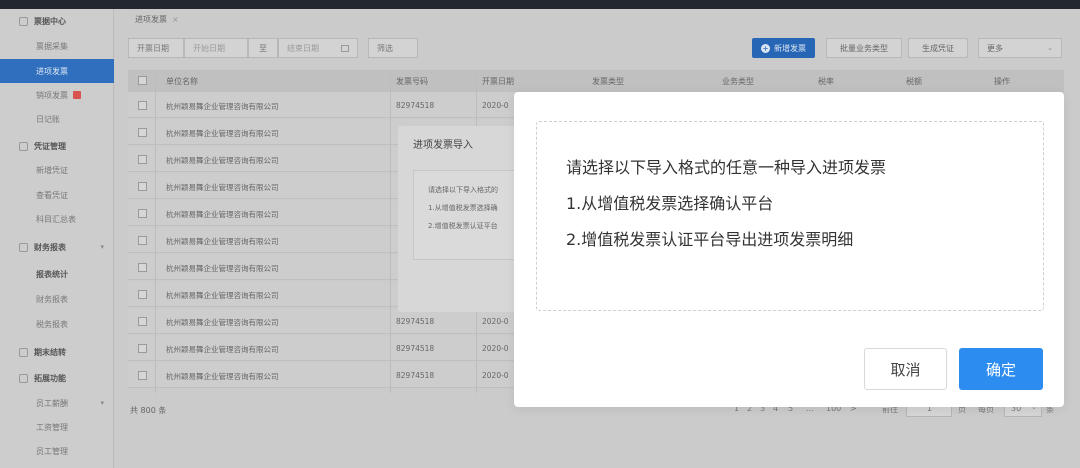 The image size is (1080, 468). What do you see at coordinates (468, 215) in the screenshot?
I see `dialog-body: 请选择以下导入格式的 1.从增值税发票选择确 2.增值税发票认证平台` at bounding box center [468, 215].